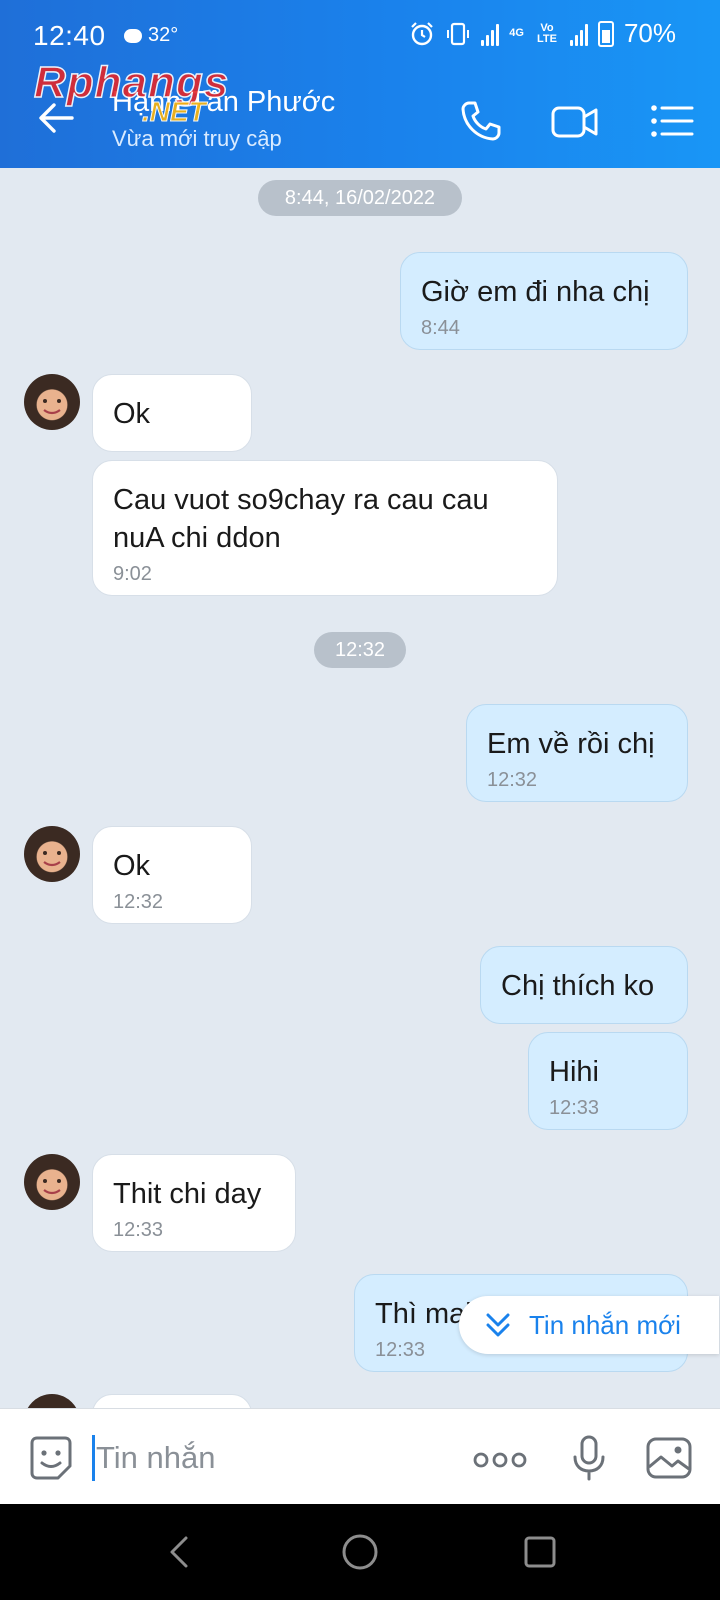 The height and width of the screenshot is (1600, 720). Describe the element at coordinates (132, 574) in the screenshot. I see `message-time: 9:02` at that location.